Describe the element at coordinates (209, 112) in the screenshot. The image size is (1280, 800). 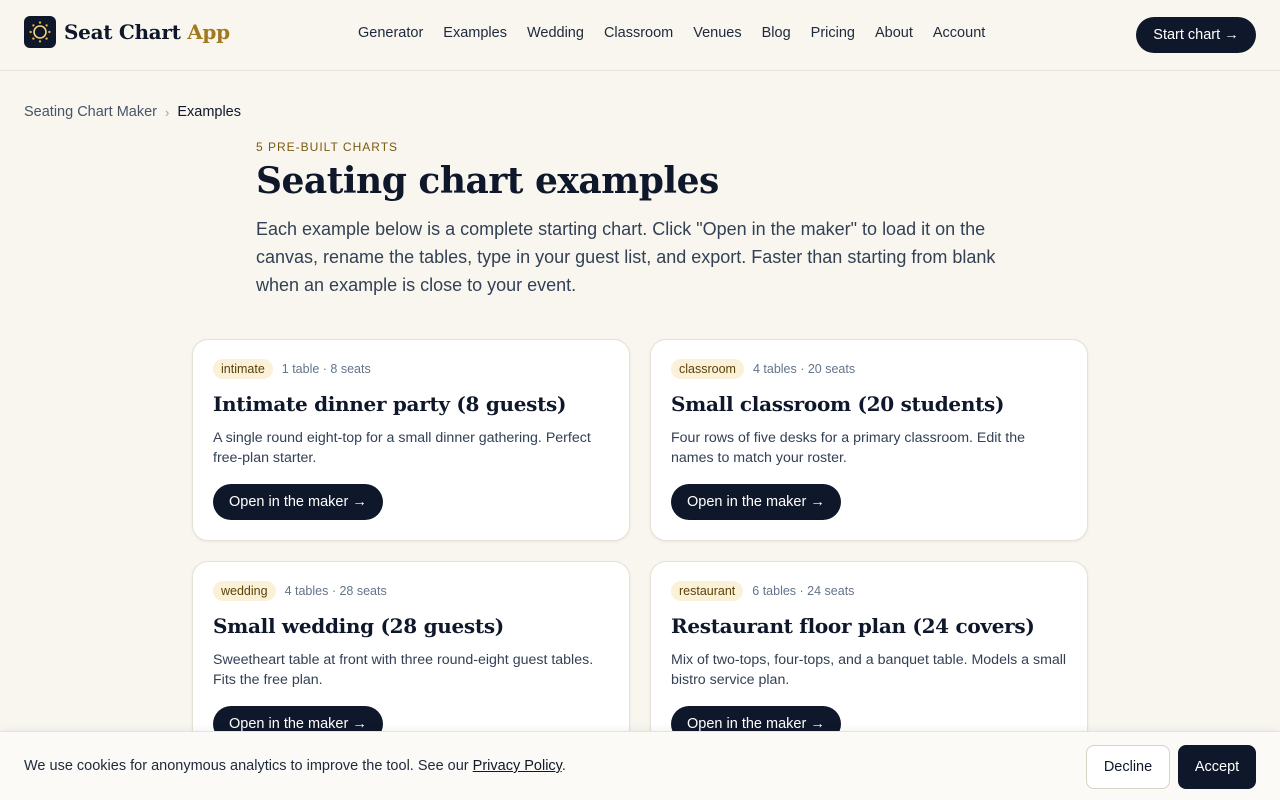
I see `breadcrumb-current: Examples` at that location.